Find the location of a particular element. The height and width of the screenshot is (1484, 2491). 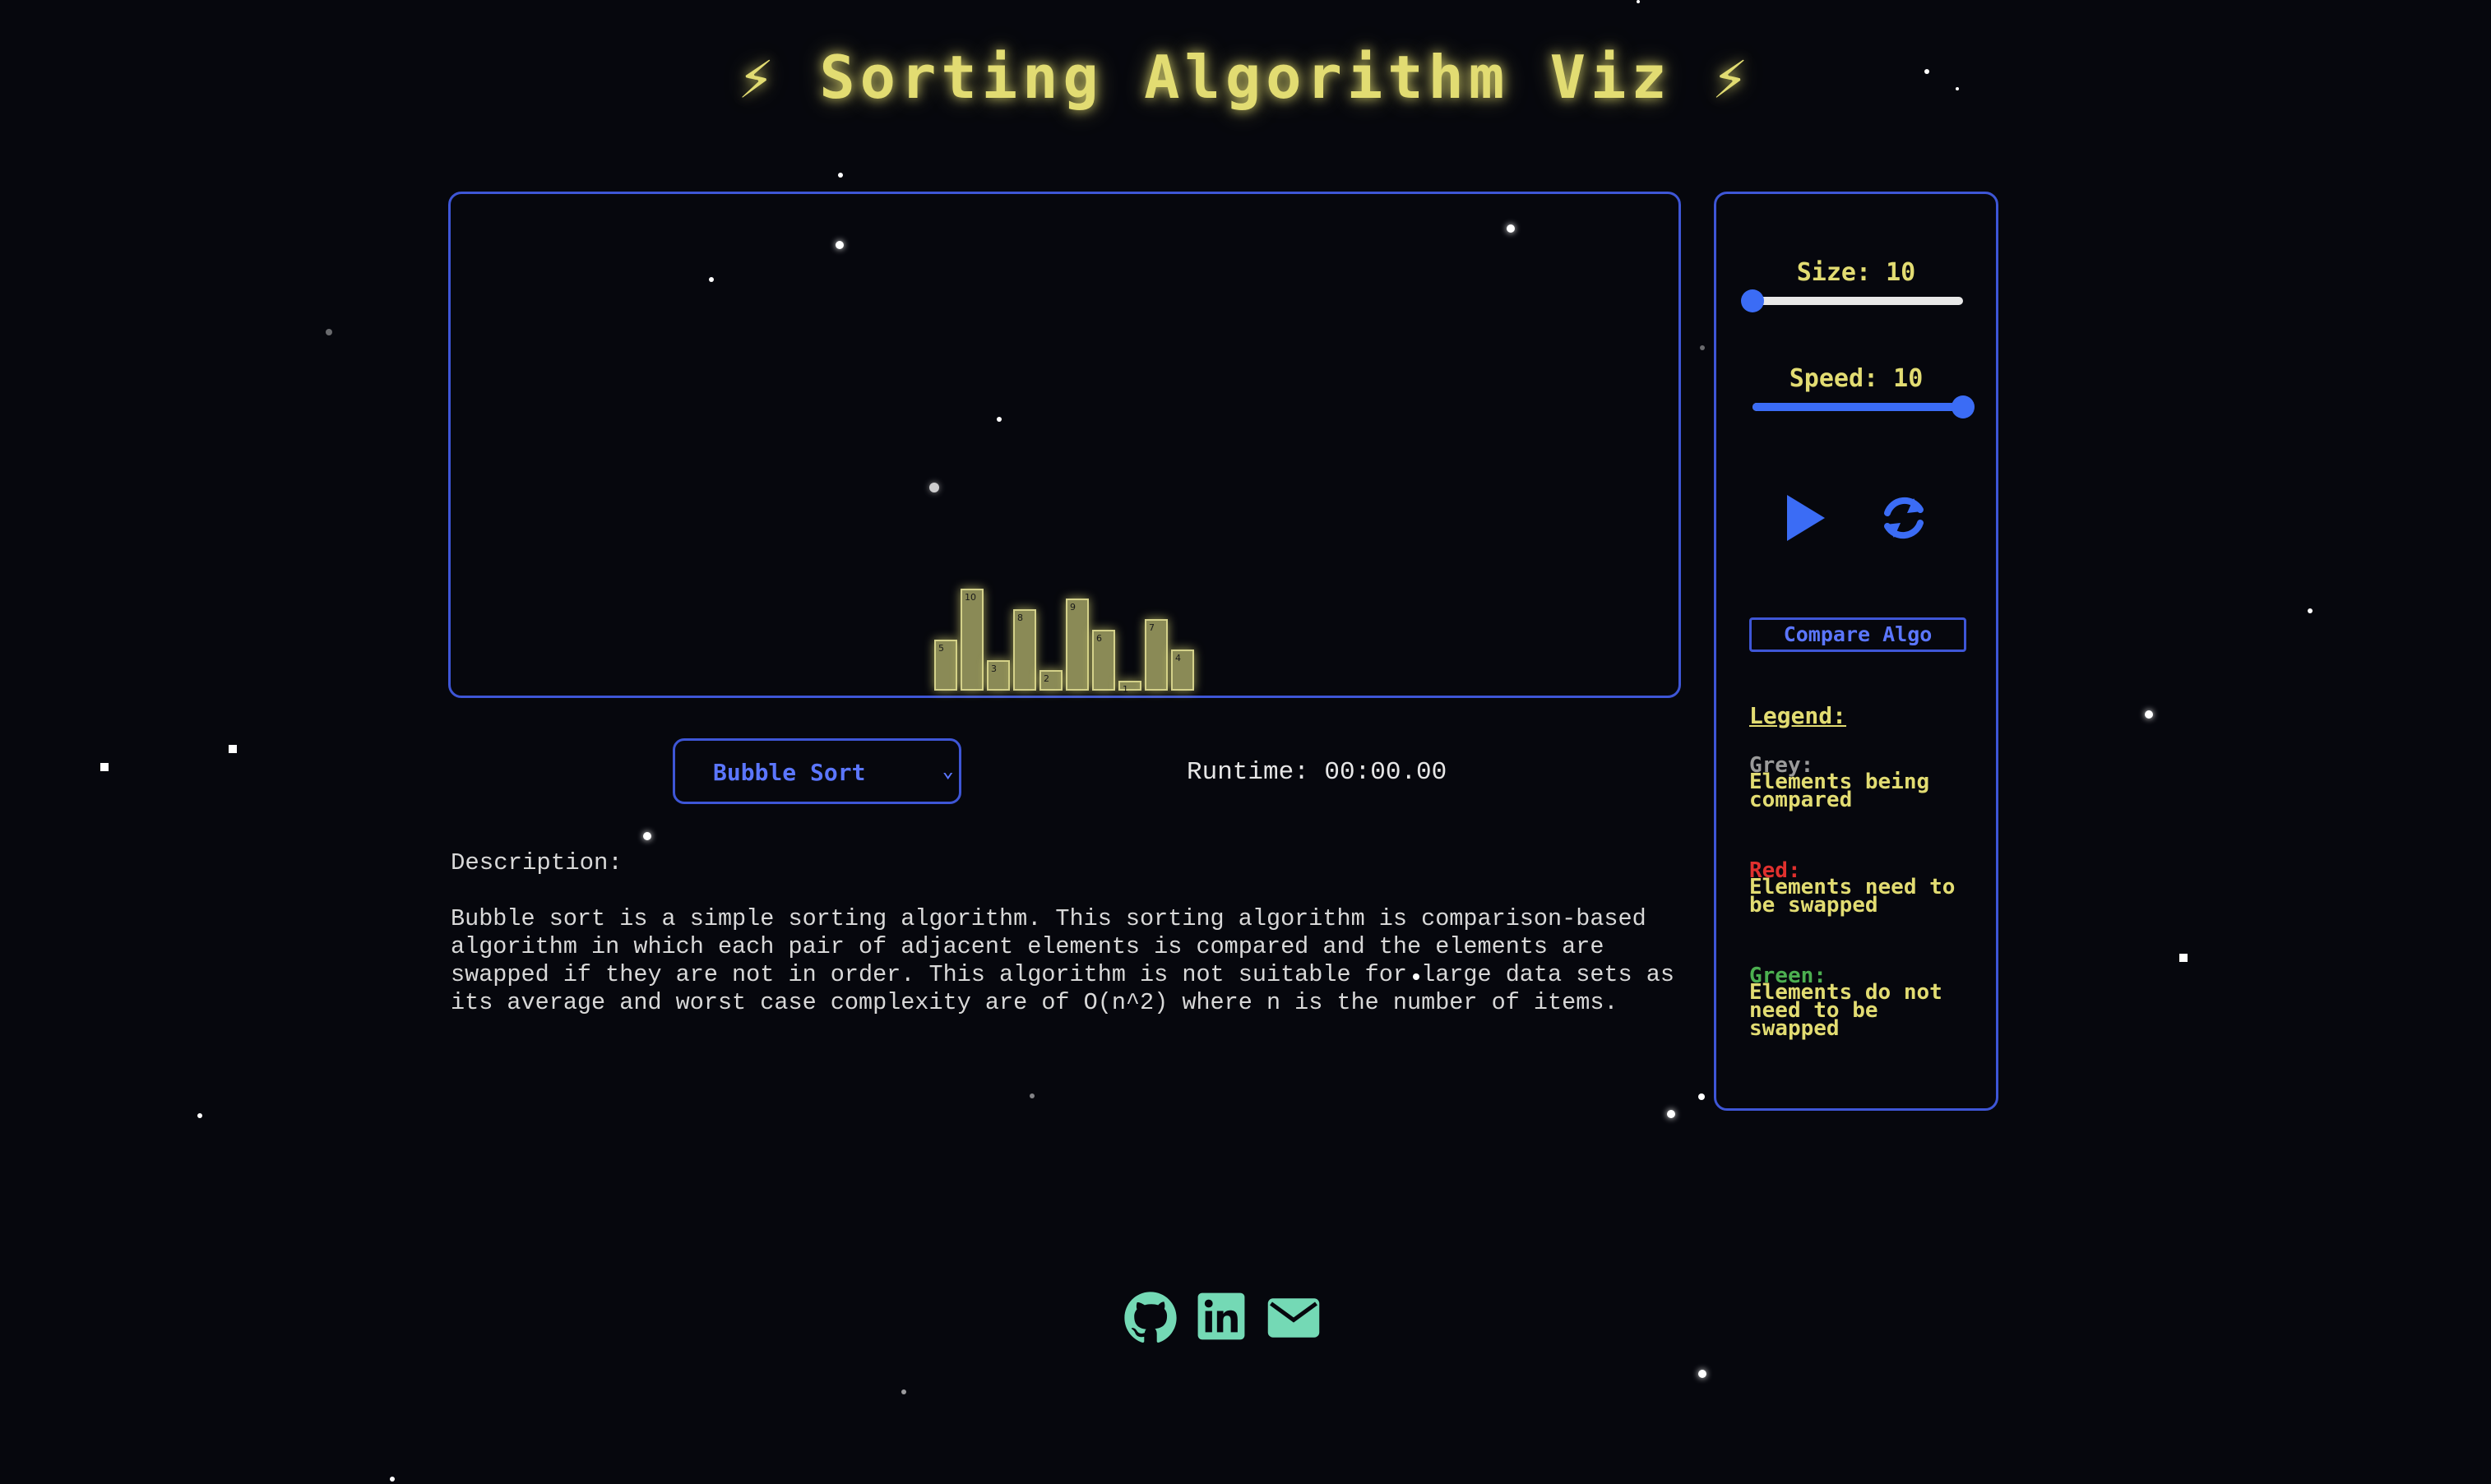

speed-value: 10 is located at coordinates (1908, 378).